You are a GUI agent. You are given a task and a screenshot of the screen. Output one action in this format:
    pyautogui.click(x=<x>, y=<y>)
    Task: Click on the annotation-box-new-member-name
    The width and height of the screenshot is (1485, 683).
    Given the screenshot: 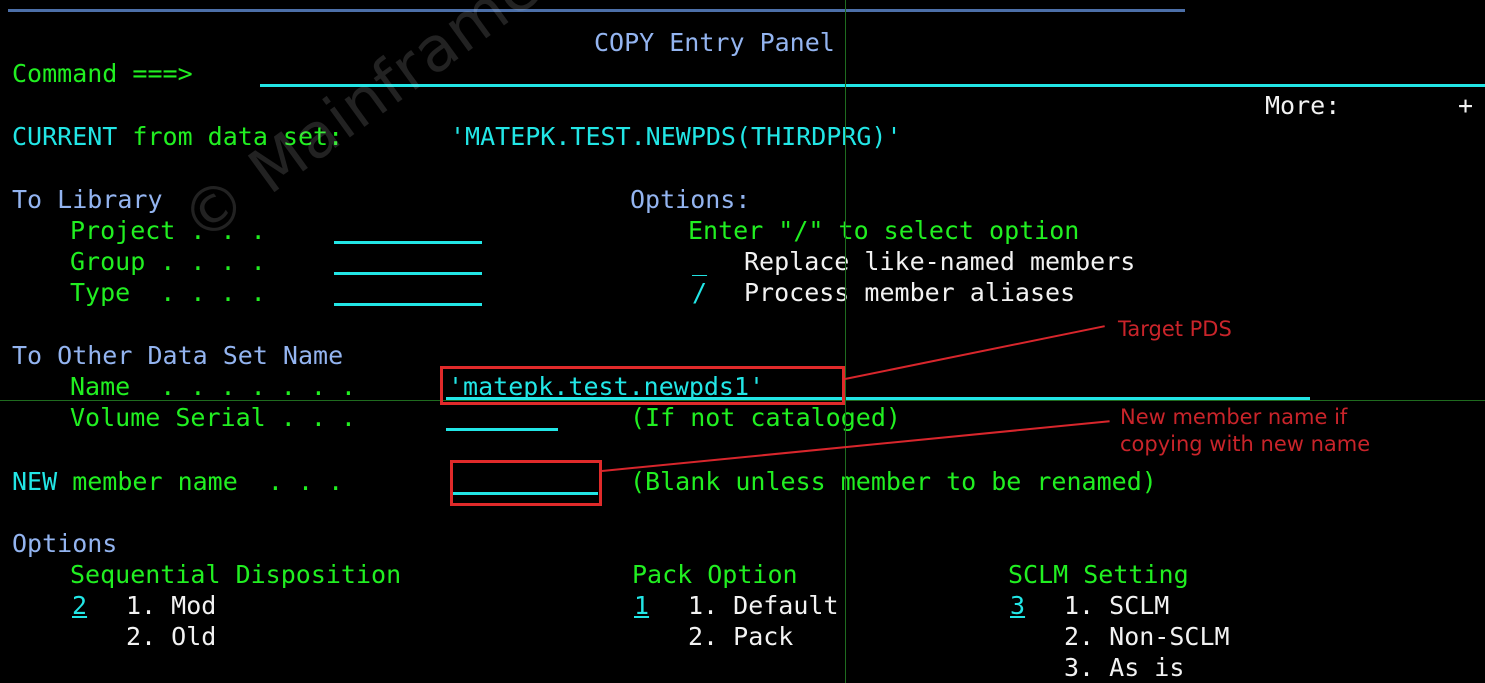 What is the action you would take?
    pyautogui.click(x=526, y=483)
    